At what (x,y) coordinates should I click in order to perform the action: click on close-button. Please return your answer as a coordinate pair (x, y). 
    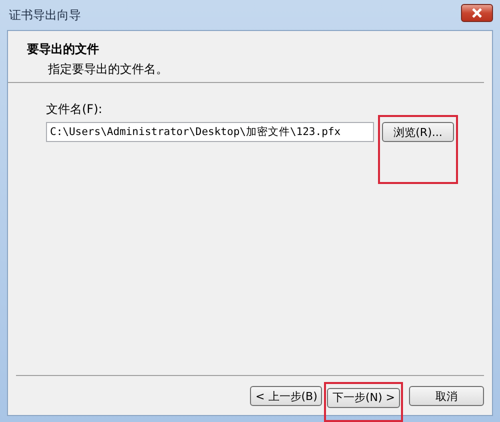
    Looking at the image, I should click on (477, 13).